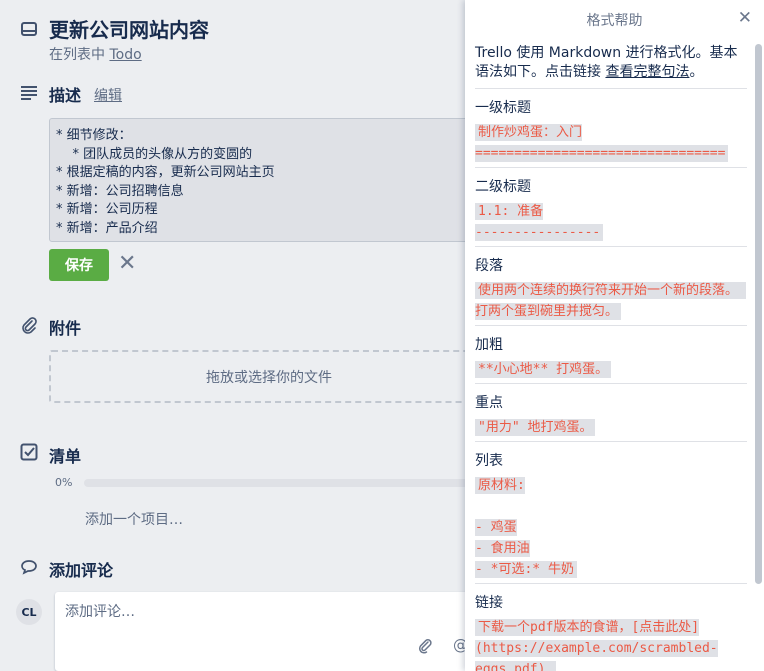 The width and height of the screenshot is (764, 671). Describe the element at coordinates (611, 207) in the screenshot. I see `help-section: 二级标题 1.1: 准备 ----------------` at that location.